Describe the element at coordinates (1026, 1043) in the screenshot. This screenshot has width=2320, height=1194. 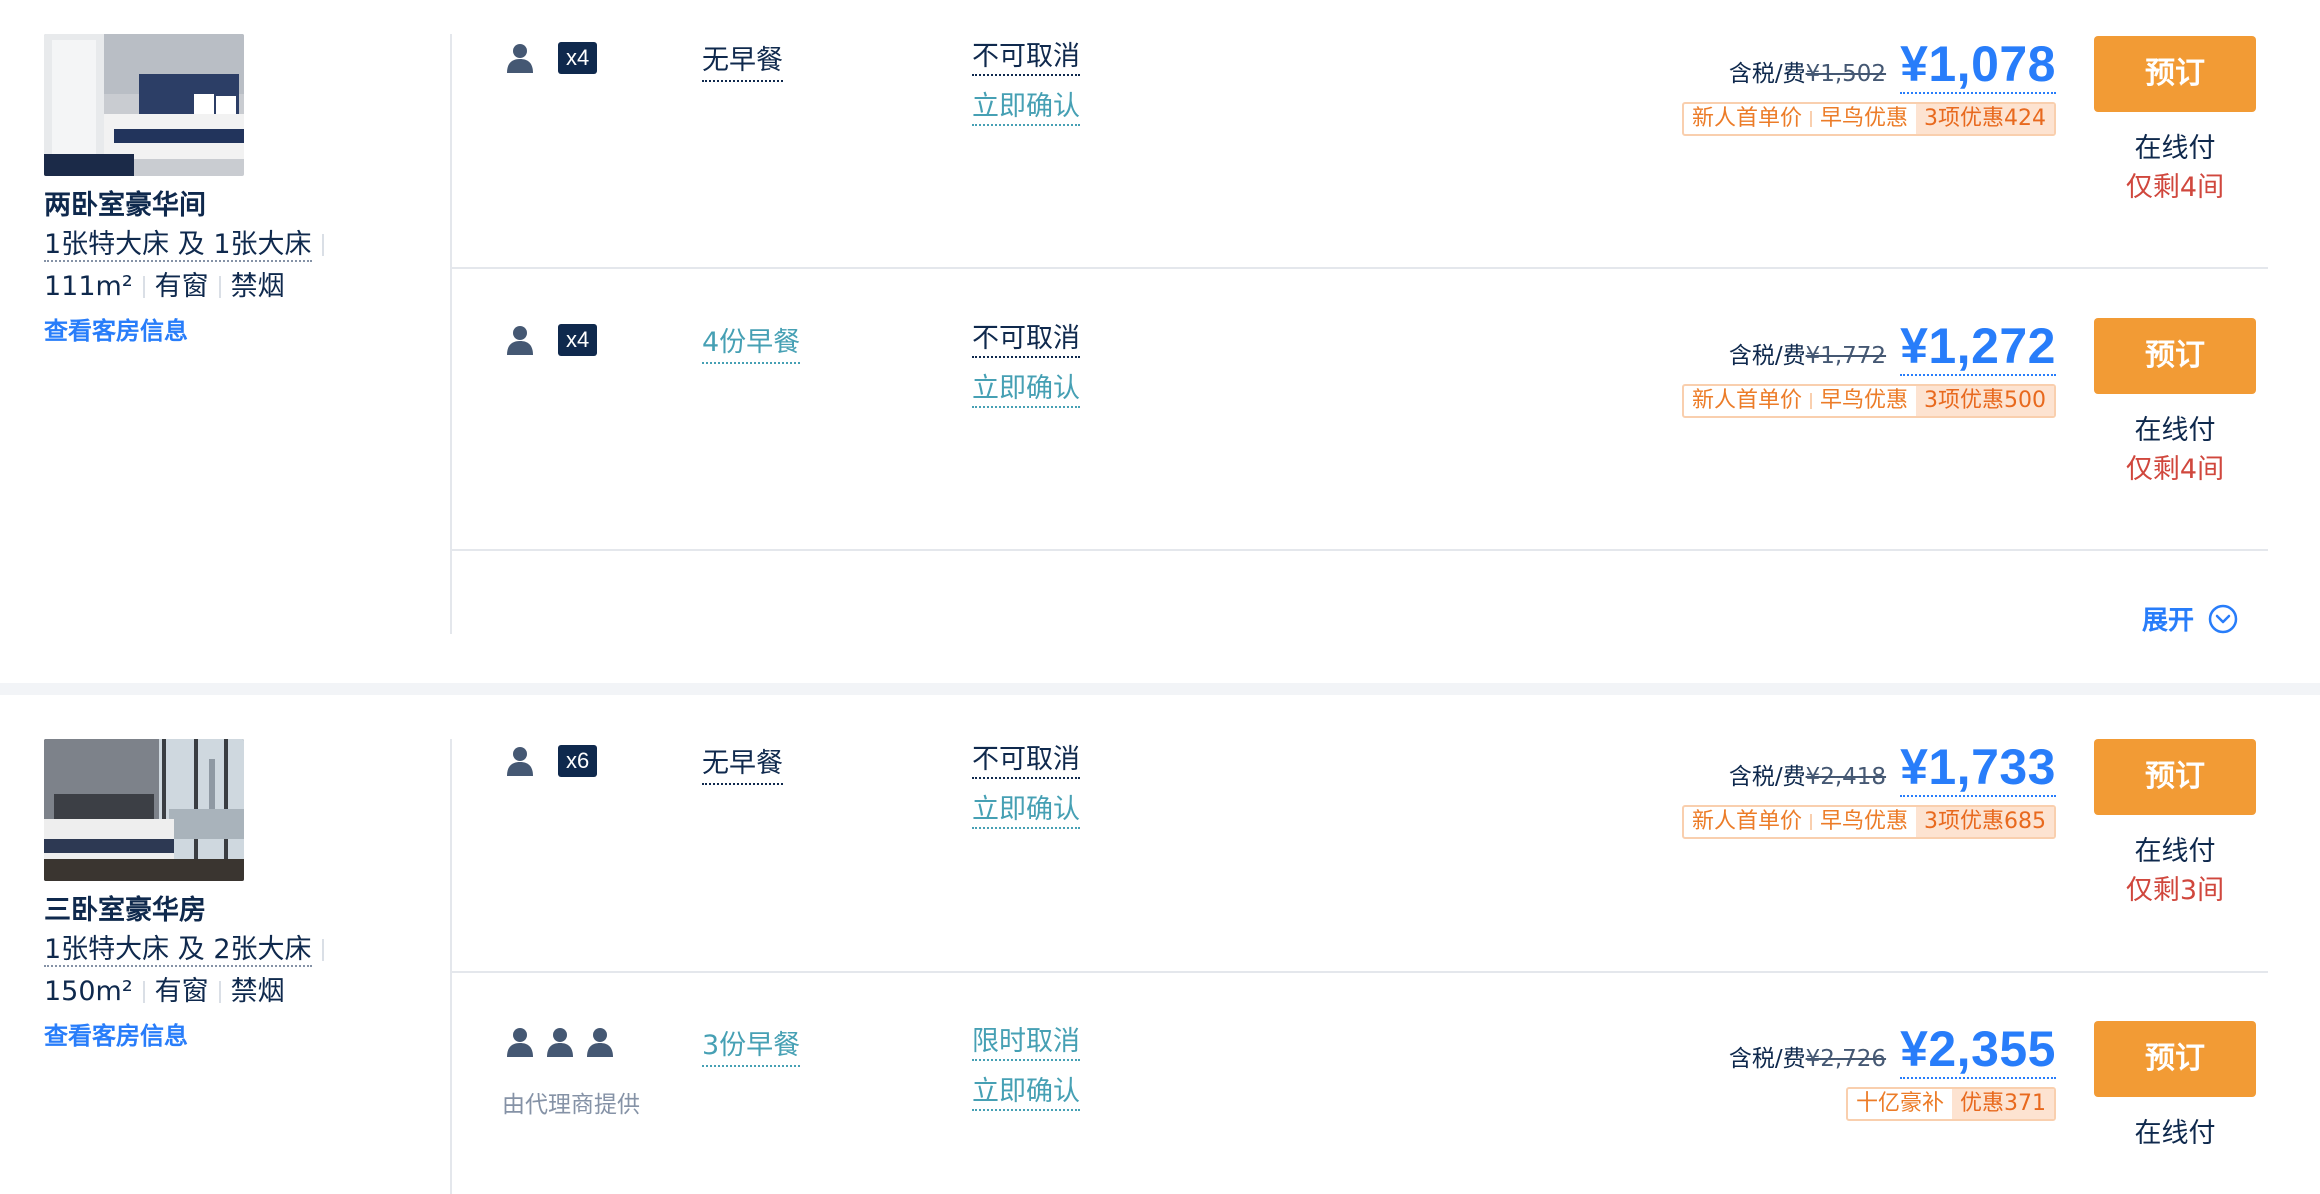
I see `cancel-policy: 限时取消` at that location.